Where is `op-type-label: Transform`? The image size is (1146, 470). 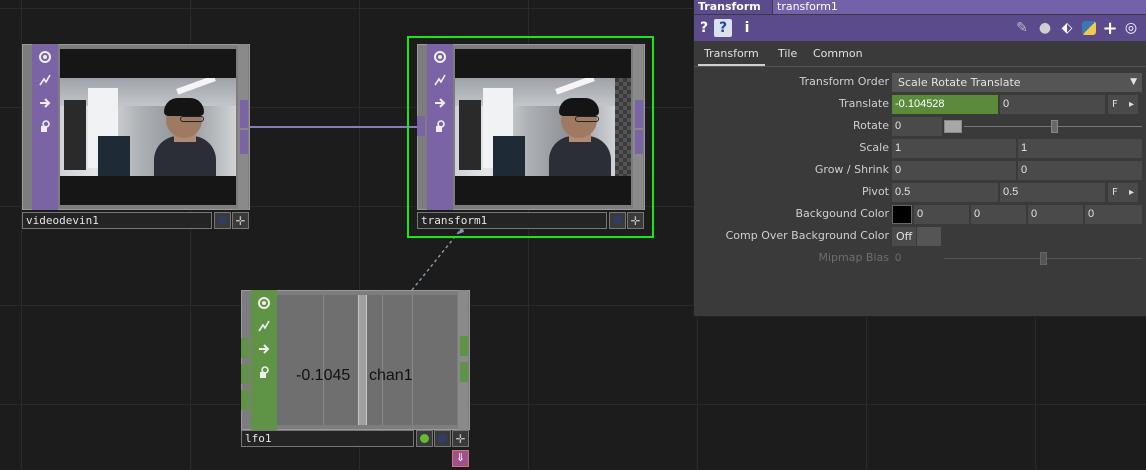 op-type-label: Transform is located at coordinates (733, 7).